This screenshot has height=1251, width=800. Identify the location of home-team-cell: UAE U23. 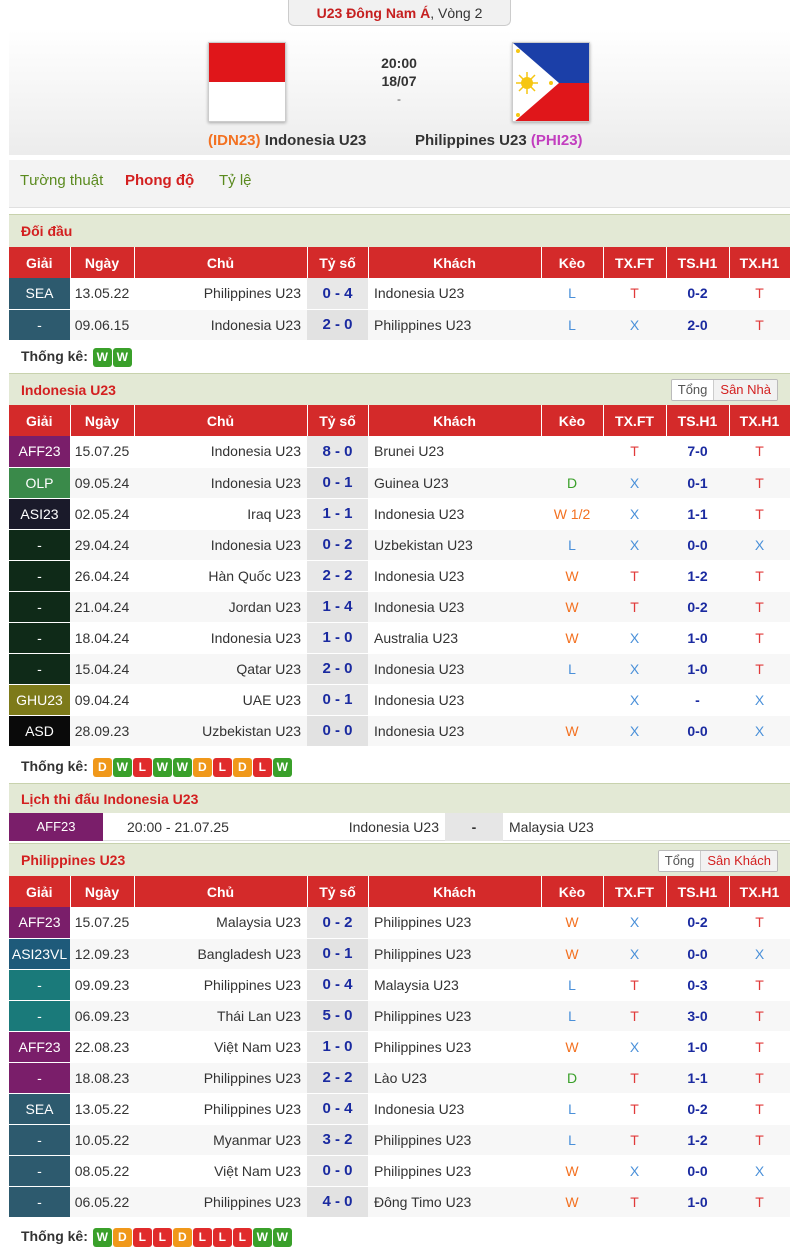
(220, 700).